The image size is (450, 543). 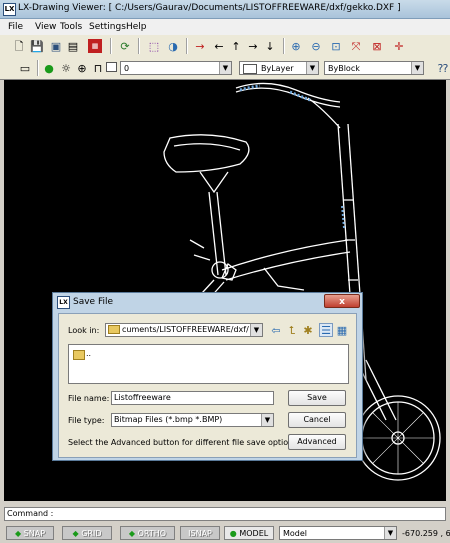 I want to click on up-folder-icon: ⮤, so click(x=292, y=330).